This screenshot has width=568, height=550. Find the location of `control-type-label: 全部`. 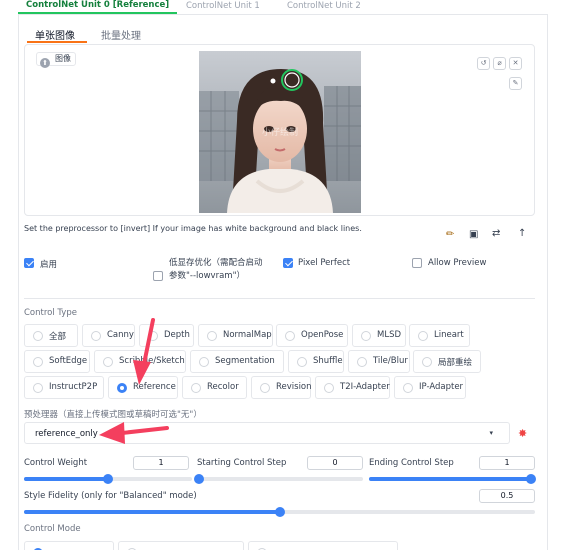

control-type-label: 全部 is located at coordinates (58, 337).